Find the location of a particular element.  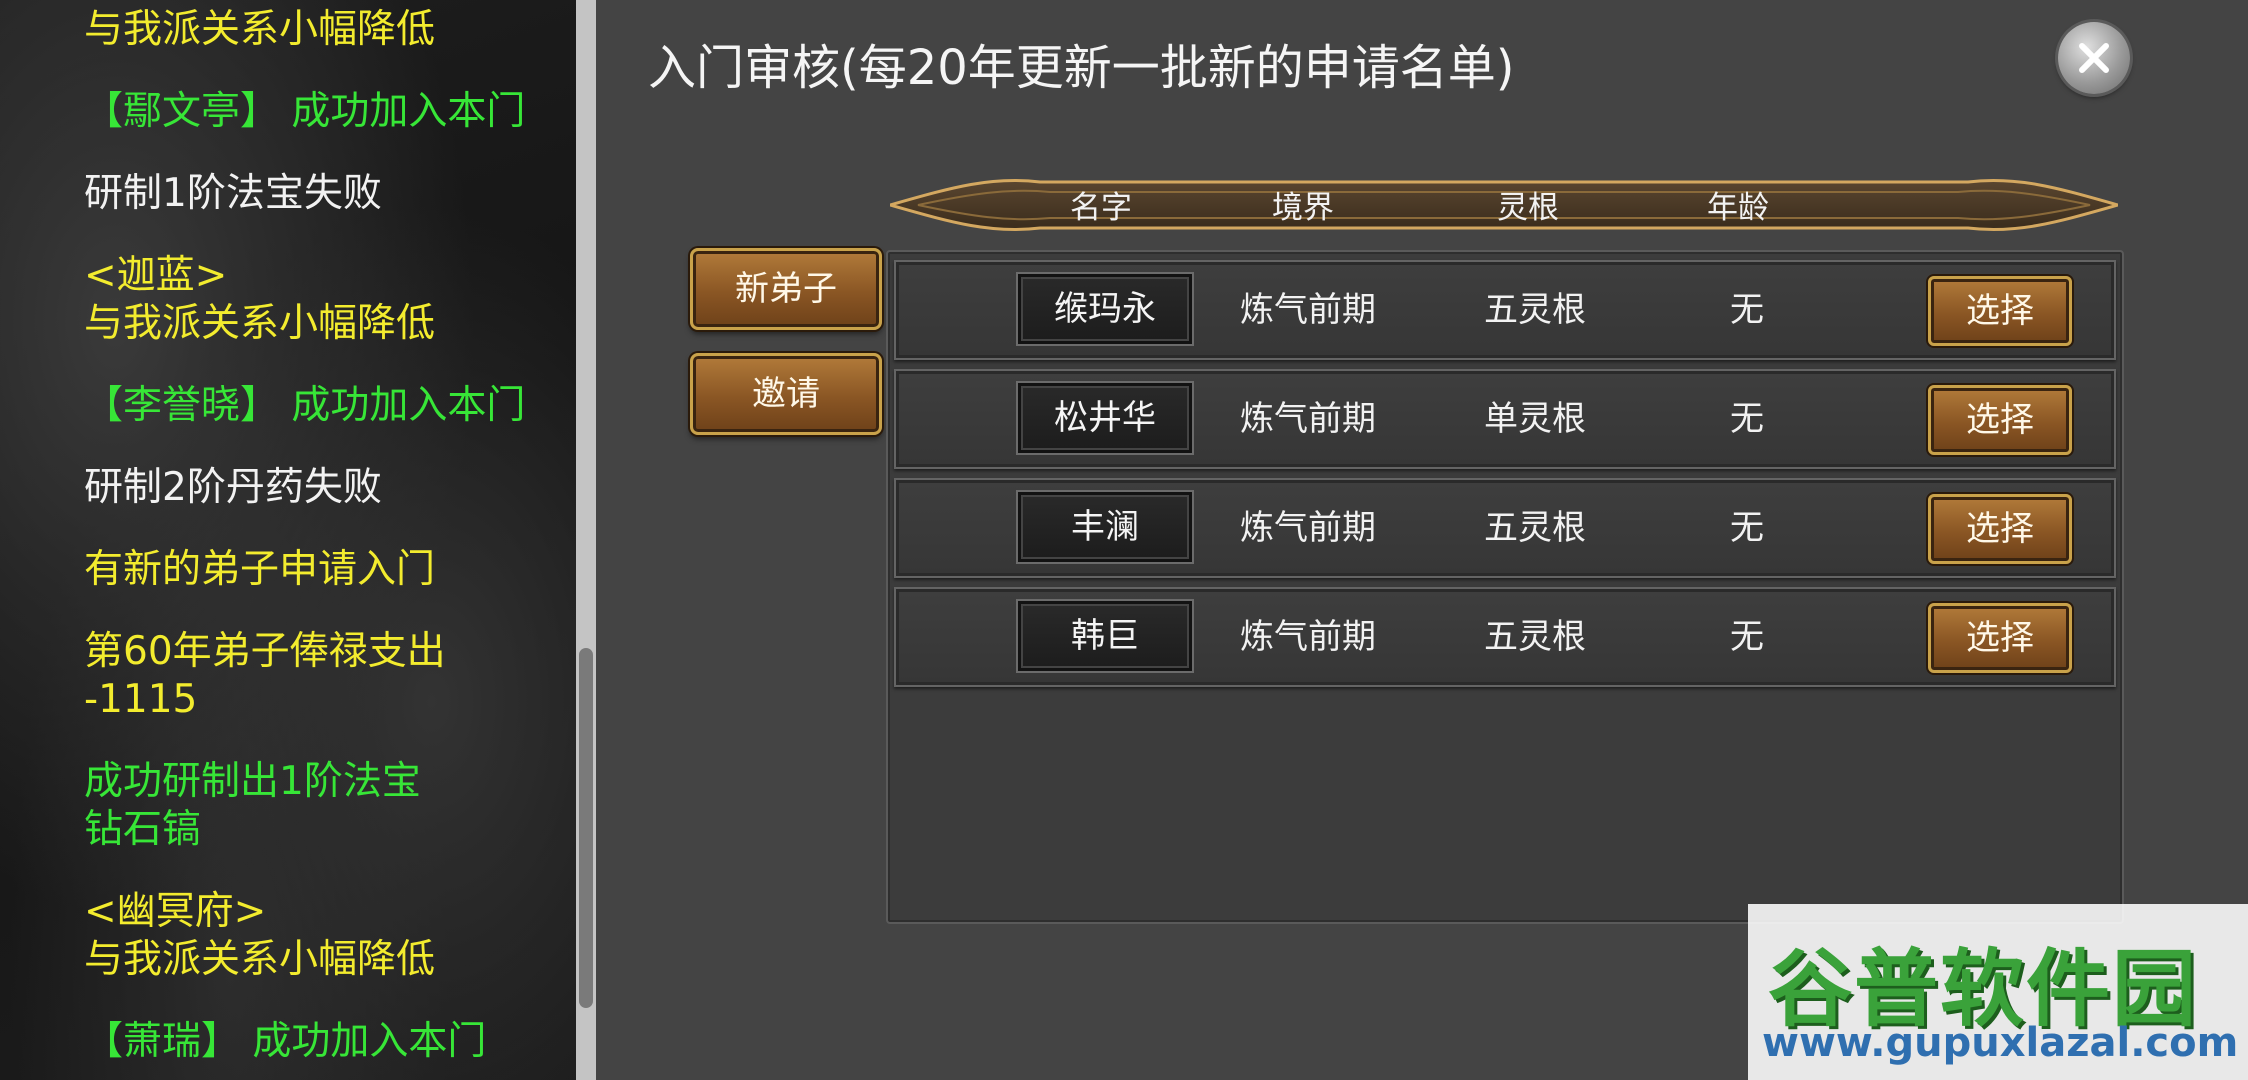

log-entry: <迦蓝> 与我派关系小幅降低 is located at coordinates (324, 300).